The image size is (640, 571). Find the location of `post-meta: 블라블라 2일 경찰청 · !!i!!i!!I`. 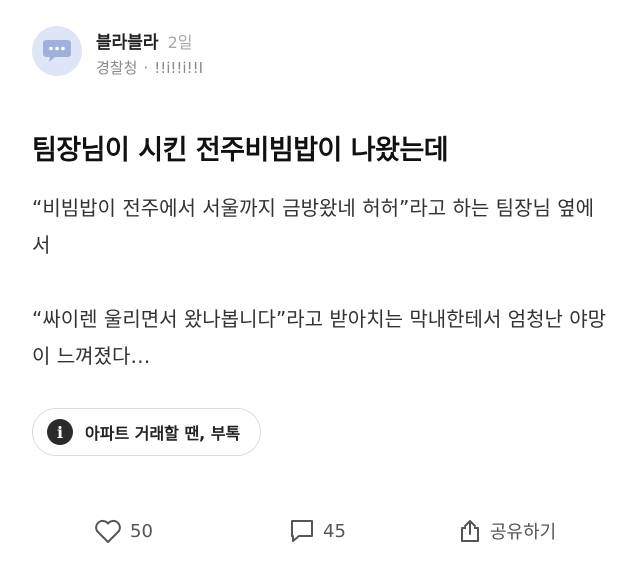

post-meta: 블라블라 2일 경찰청 · !!i!!i!!I is located at coordinates (149, 53).